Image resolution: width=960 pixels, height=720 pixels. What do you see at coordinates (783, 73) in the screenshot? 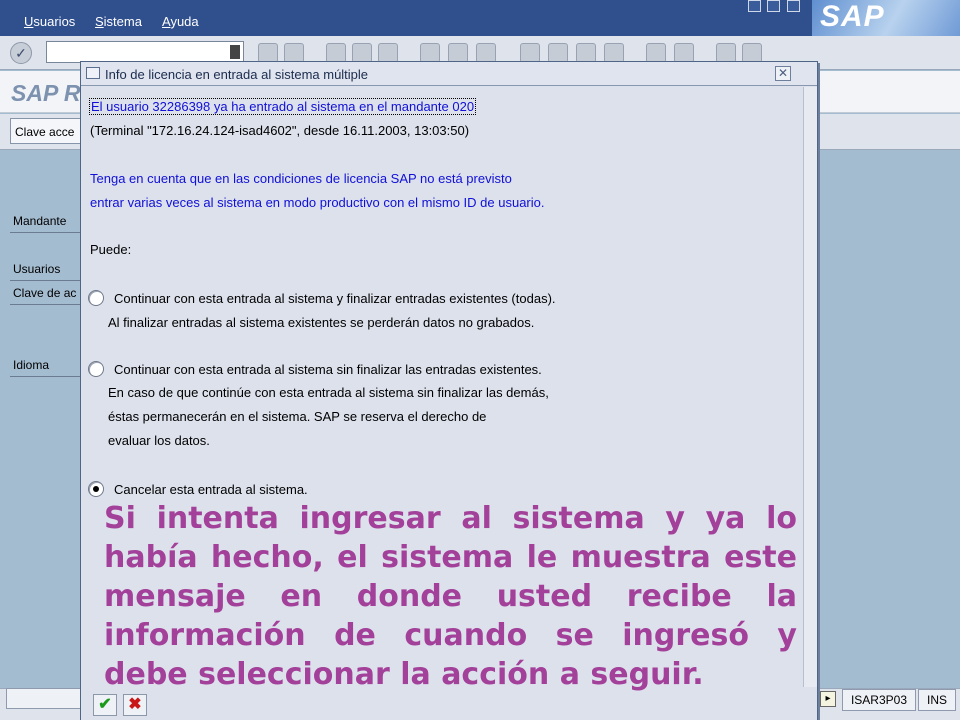
I see `close-icon: ✕` at bounding box center [783, 73].